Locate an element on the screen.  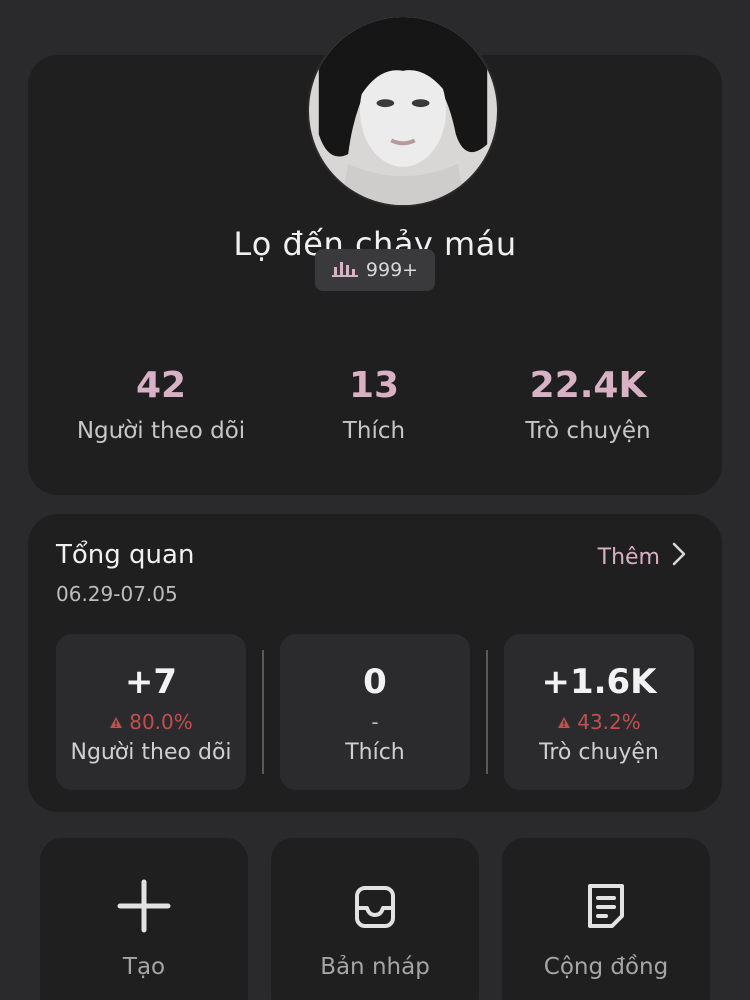
metric-change-value: 43.2% is located at coordinates (609, 722).